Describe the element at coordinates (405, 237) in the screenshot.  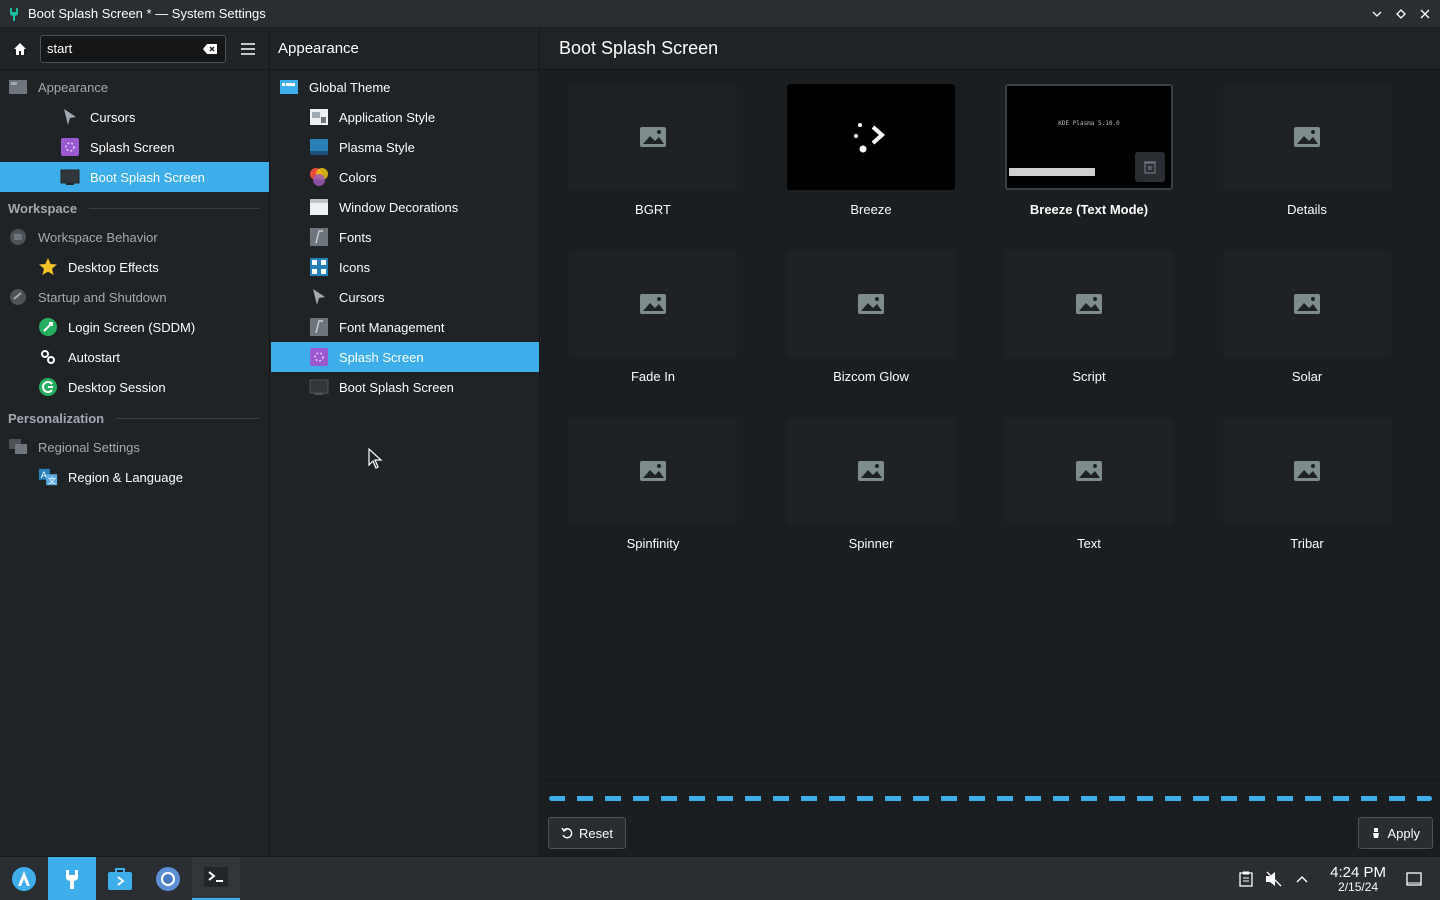
I see `mid-item-fonts: Fonts` at that location.